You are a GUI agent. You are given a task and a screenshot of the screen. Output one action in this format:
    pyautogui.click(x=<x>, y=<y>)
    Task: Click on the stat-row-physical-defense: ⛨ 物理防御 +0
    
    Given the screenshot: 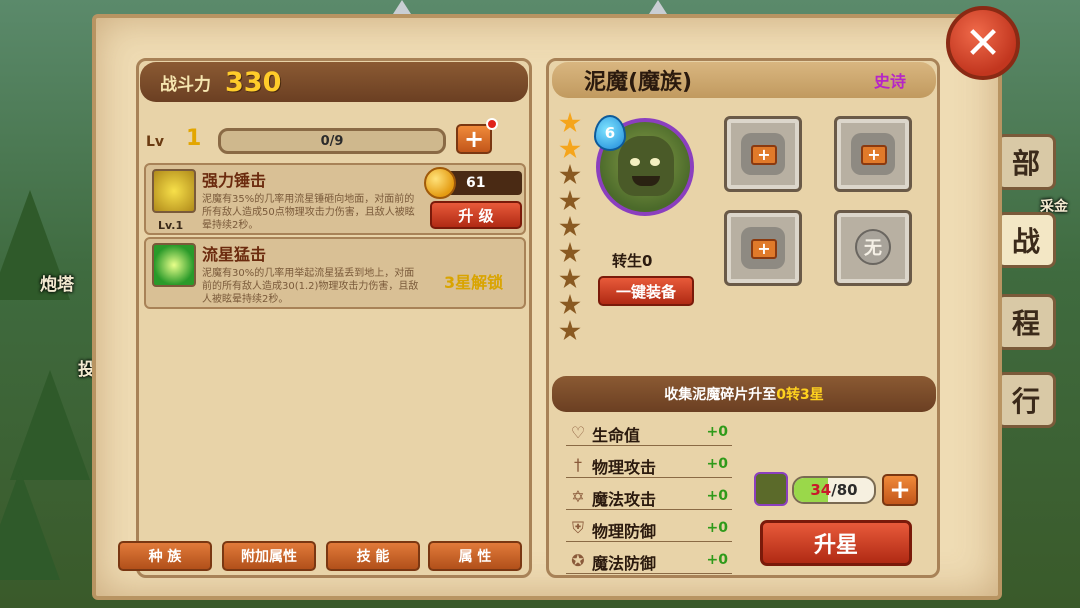 What is the action you would take?
    pyautogui.click(x=649, y=529)
    